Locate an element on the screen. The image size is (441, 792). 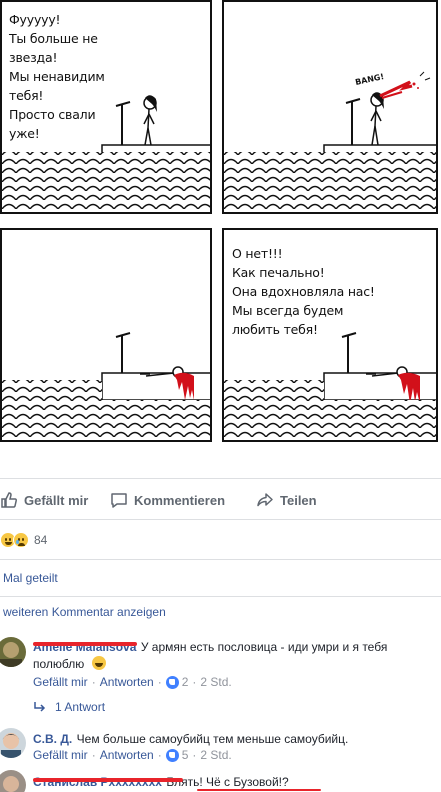
comment-icon is located at coordinates (119, 500).